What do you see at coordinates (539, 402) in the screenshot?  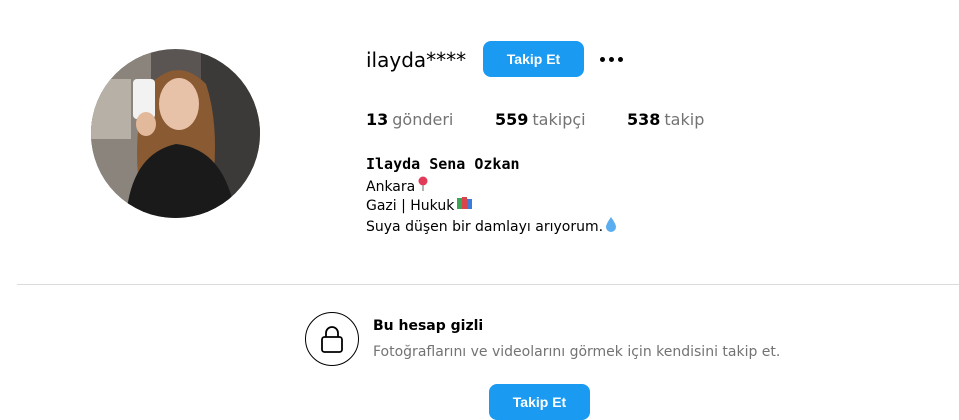 I see `follow-button-bottom: Takip Et` at bounding box center [539, 402].